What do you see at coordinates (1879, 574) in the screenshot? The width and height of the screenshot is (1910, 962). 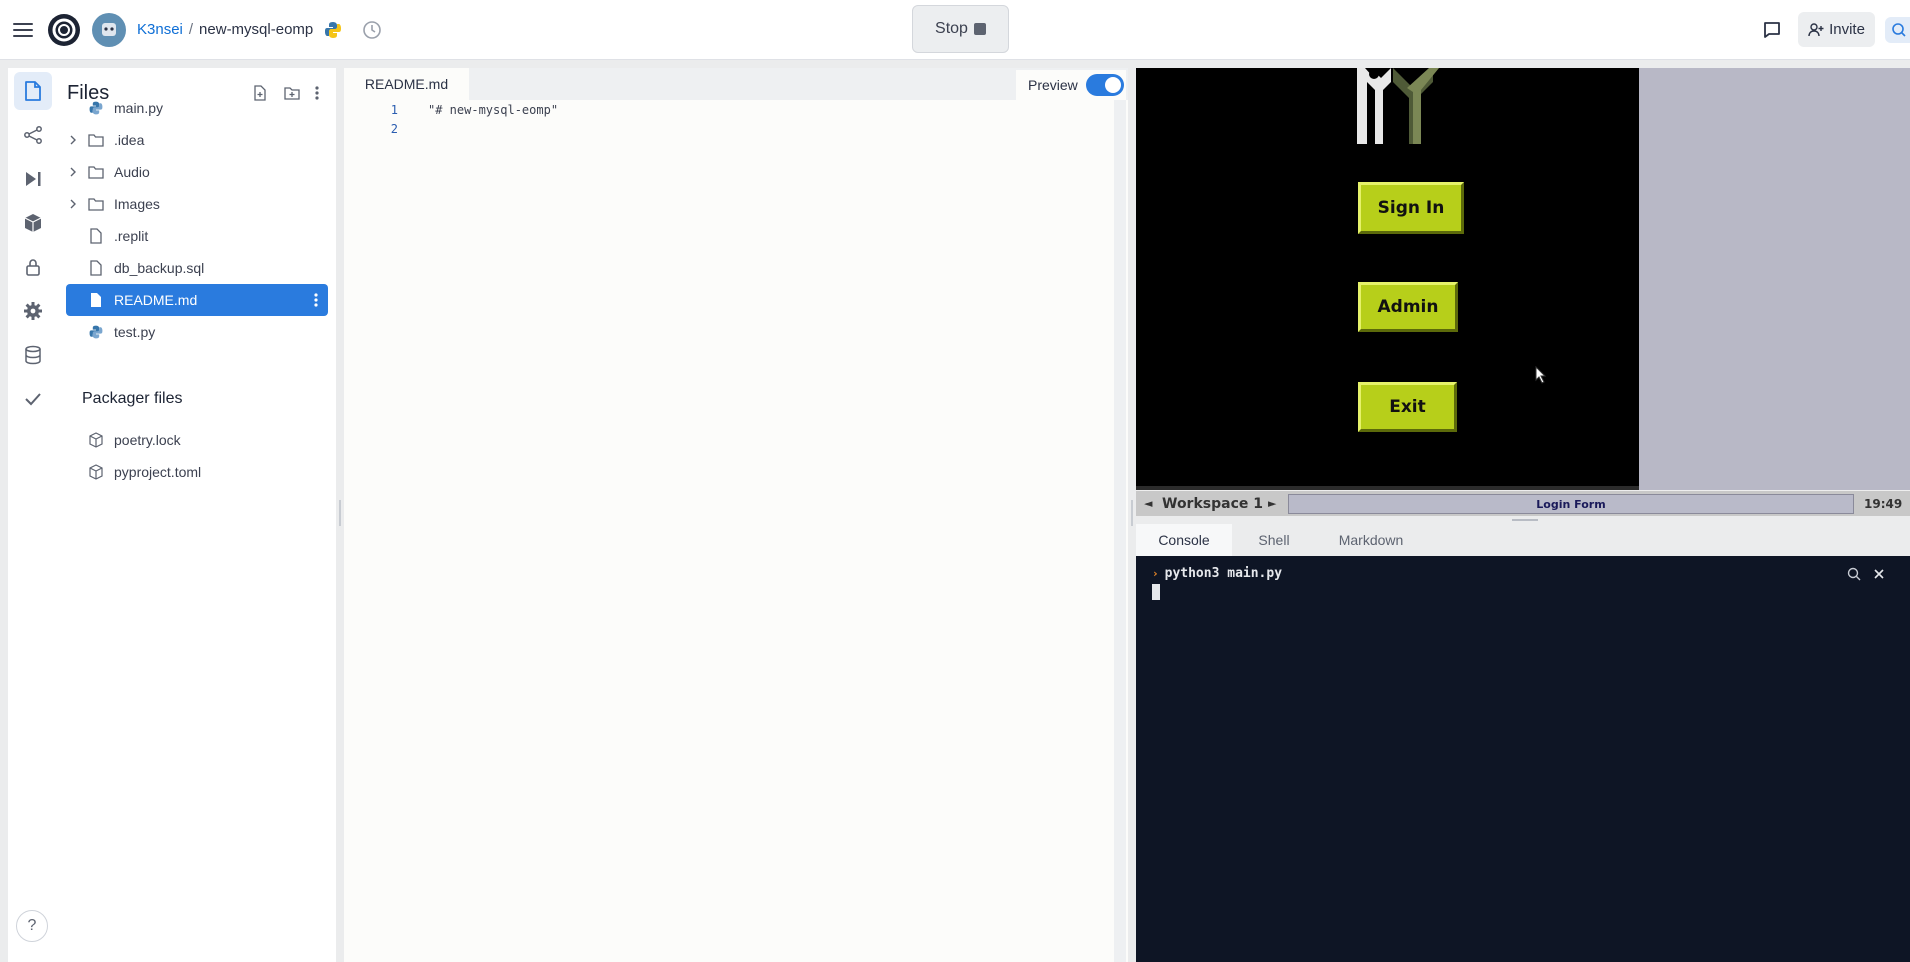 I see `close-icon` at bounding box center [1879, 574].